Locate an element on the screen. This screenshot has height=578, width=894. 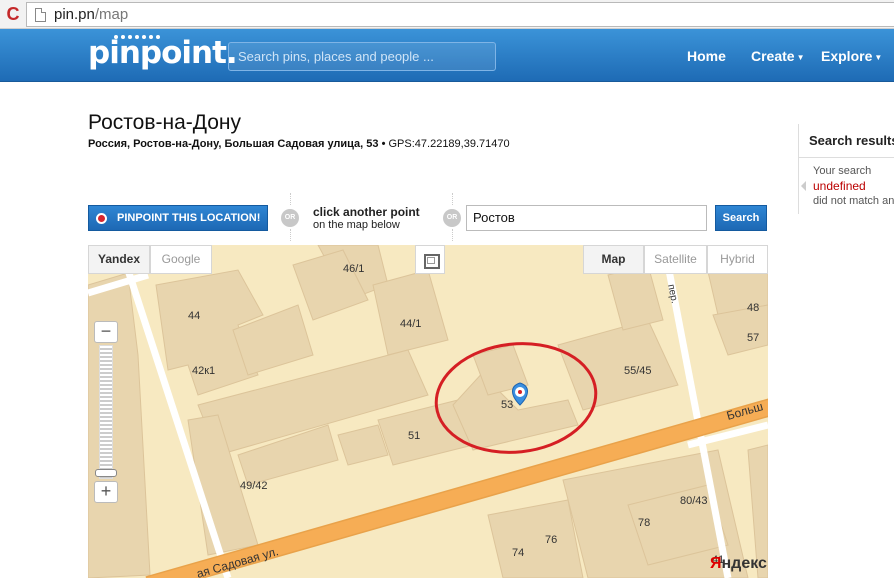
address-bar: pin.pn/map is located at coordinates (460, 14).